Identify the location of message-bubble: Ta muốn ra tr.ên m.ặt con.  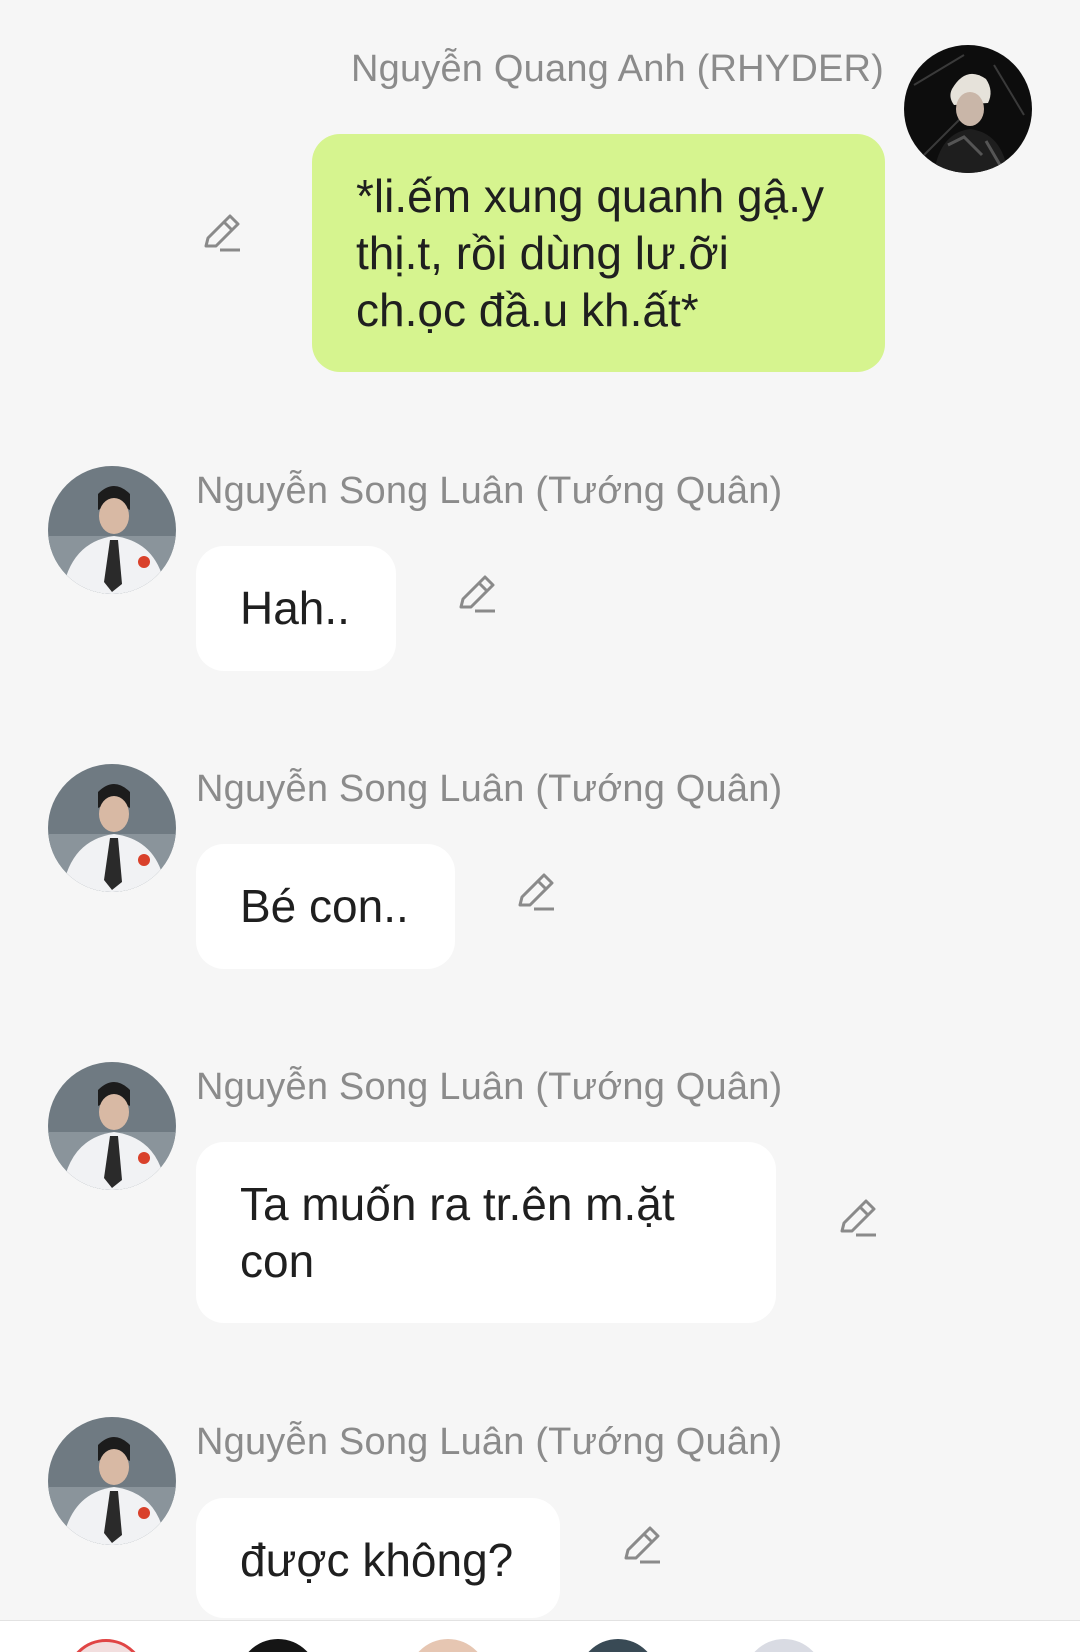
(486, 1232).